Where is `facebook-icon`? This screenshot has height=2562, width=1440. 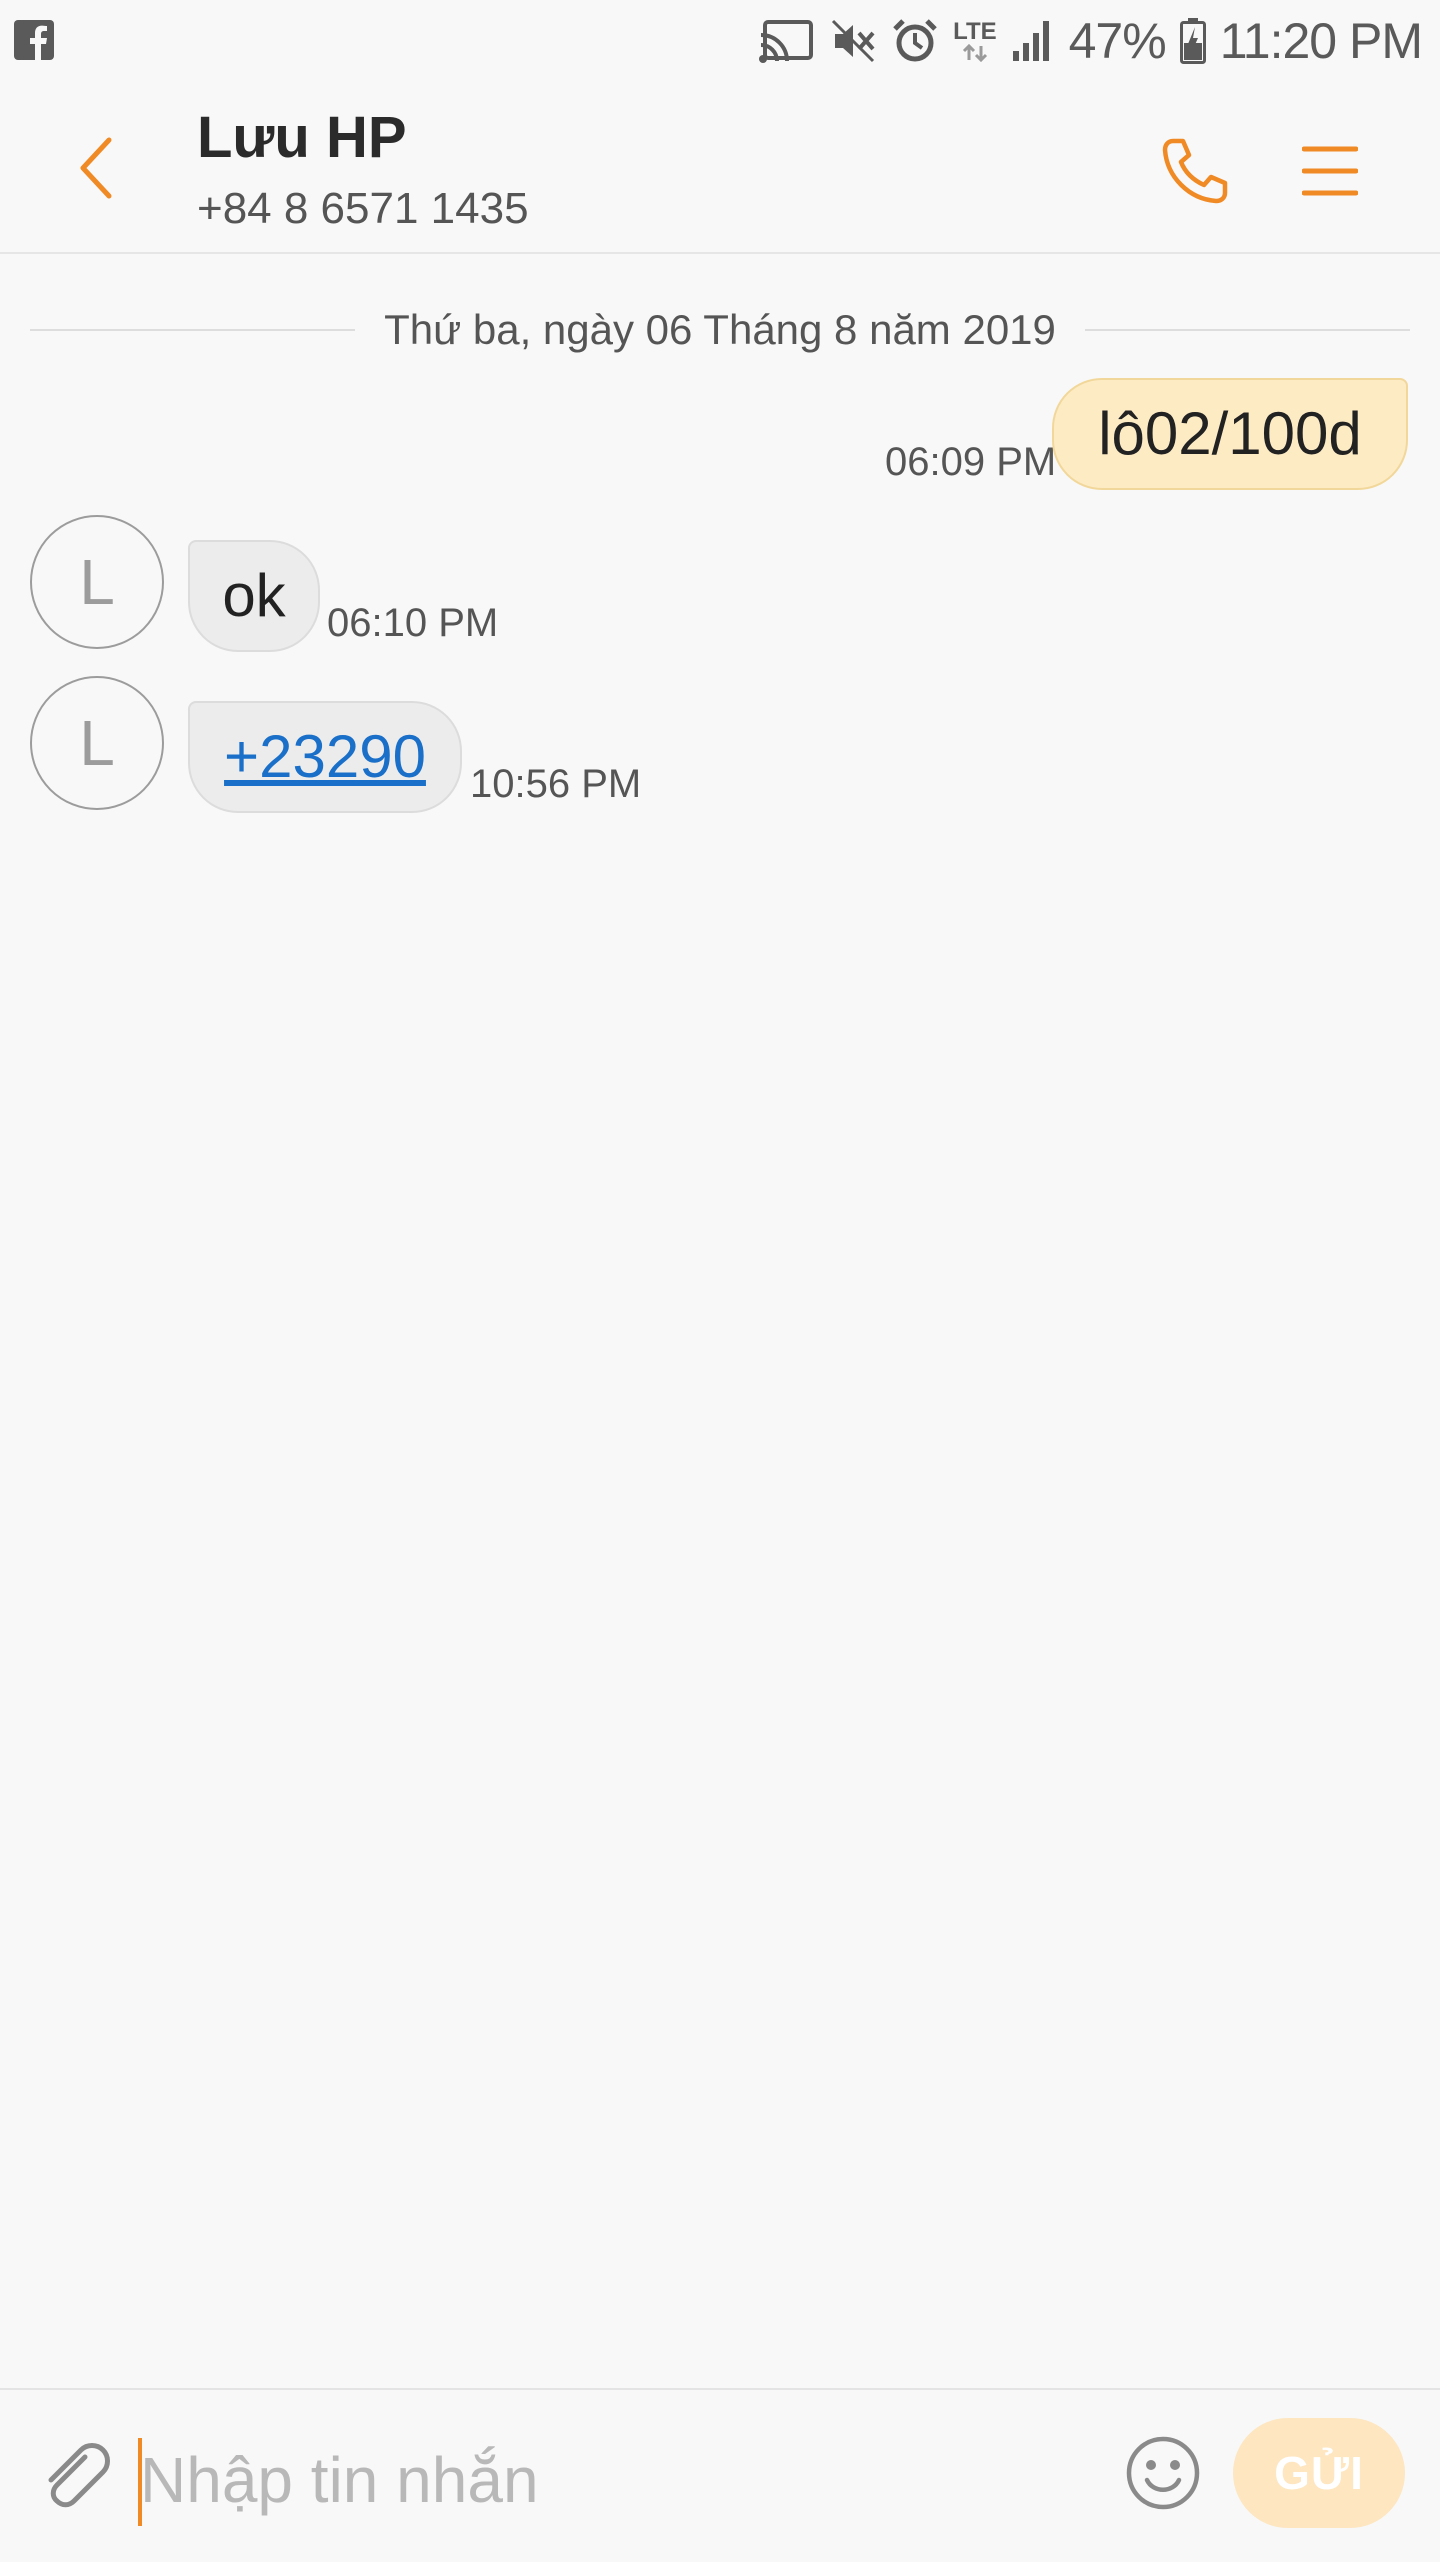 facebook-icon is located at coordinates (34, 40).